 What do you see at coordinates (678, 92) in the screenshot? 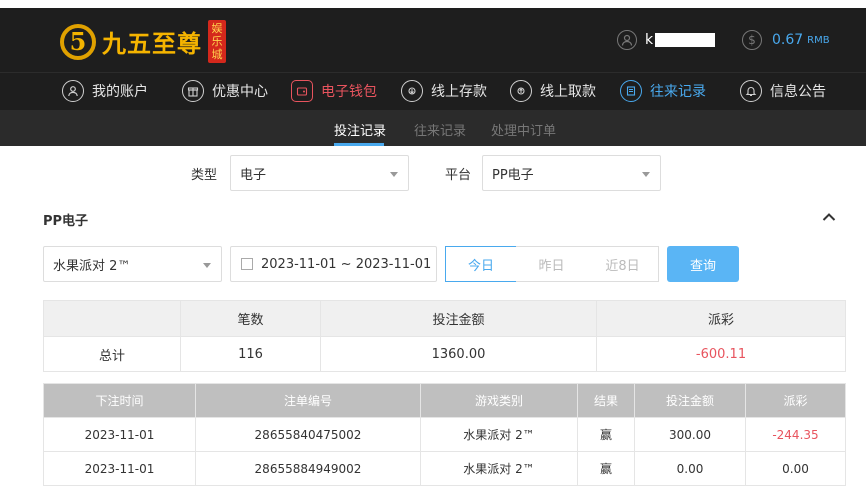
I see `nav-label: 往来记录` at bounding box center [678, 92].